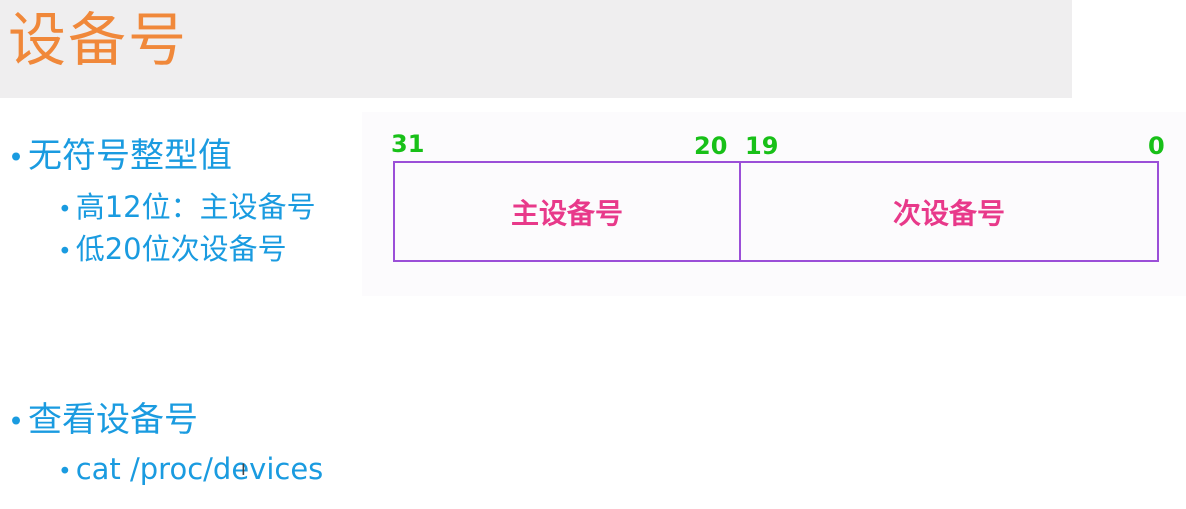 The width and height of the screenshot is (1186, 509). Describe the element at coordinates (199, 469) in the screenshot. I see `bullet-text: cat /proc/devices` at that location.